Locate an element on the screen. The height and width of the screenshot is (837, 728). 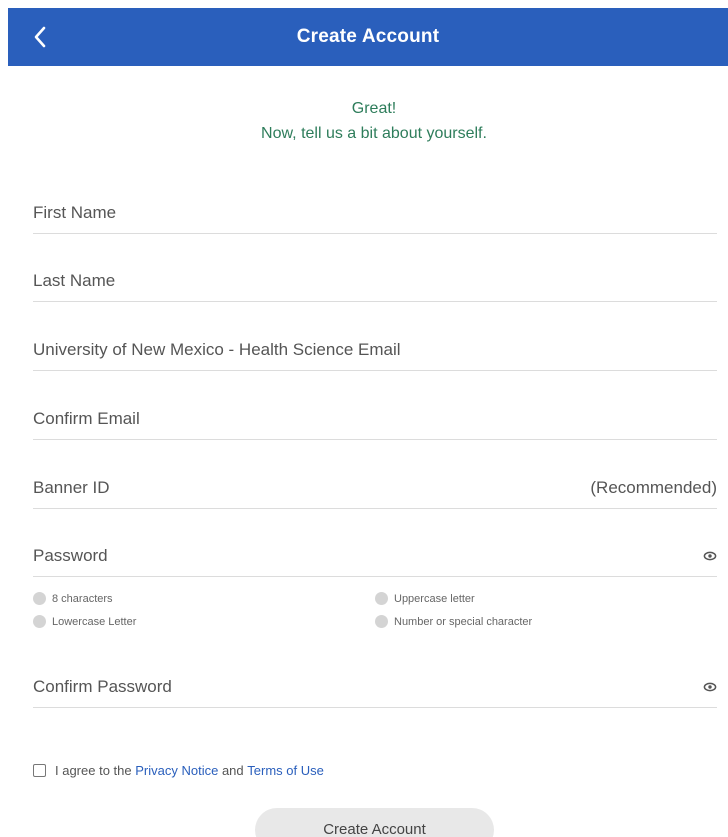
agree-prefix: I agree to the is located at coordinates (93, 770).